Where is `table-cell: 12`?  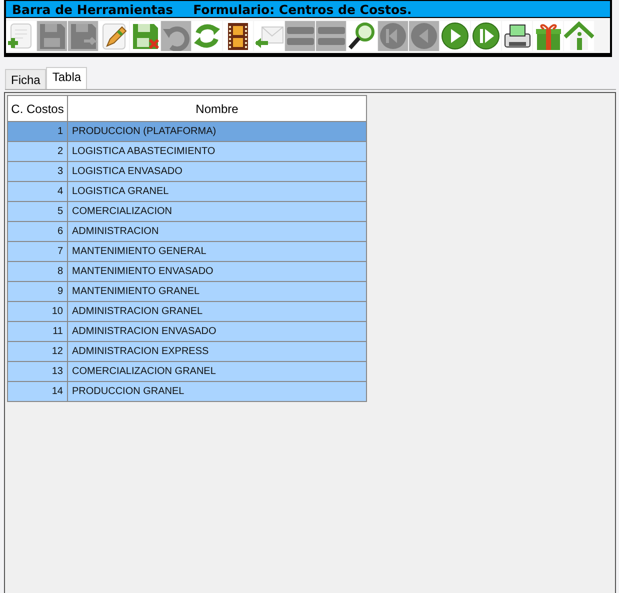
table-cell: 12 is located at coordinates (37, 351).